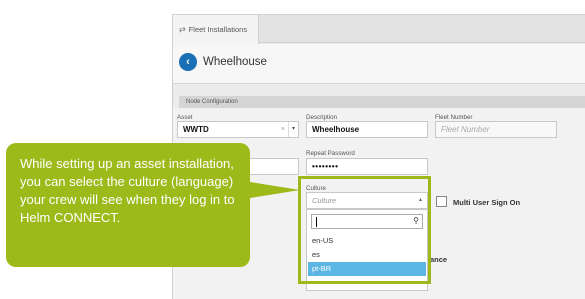 This screenshot has width=585, height=299. I want to click on fleet-number-label: Fleet Number, so click(454, 117).